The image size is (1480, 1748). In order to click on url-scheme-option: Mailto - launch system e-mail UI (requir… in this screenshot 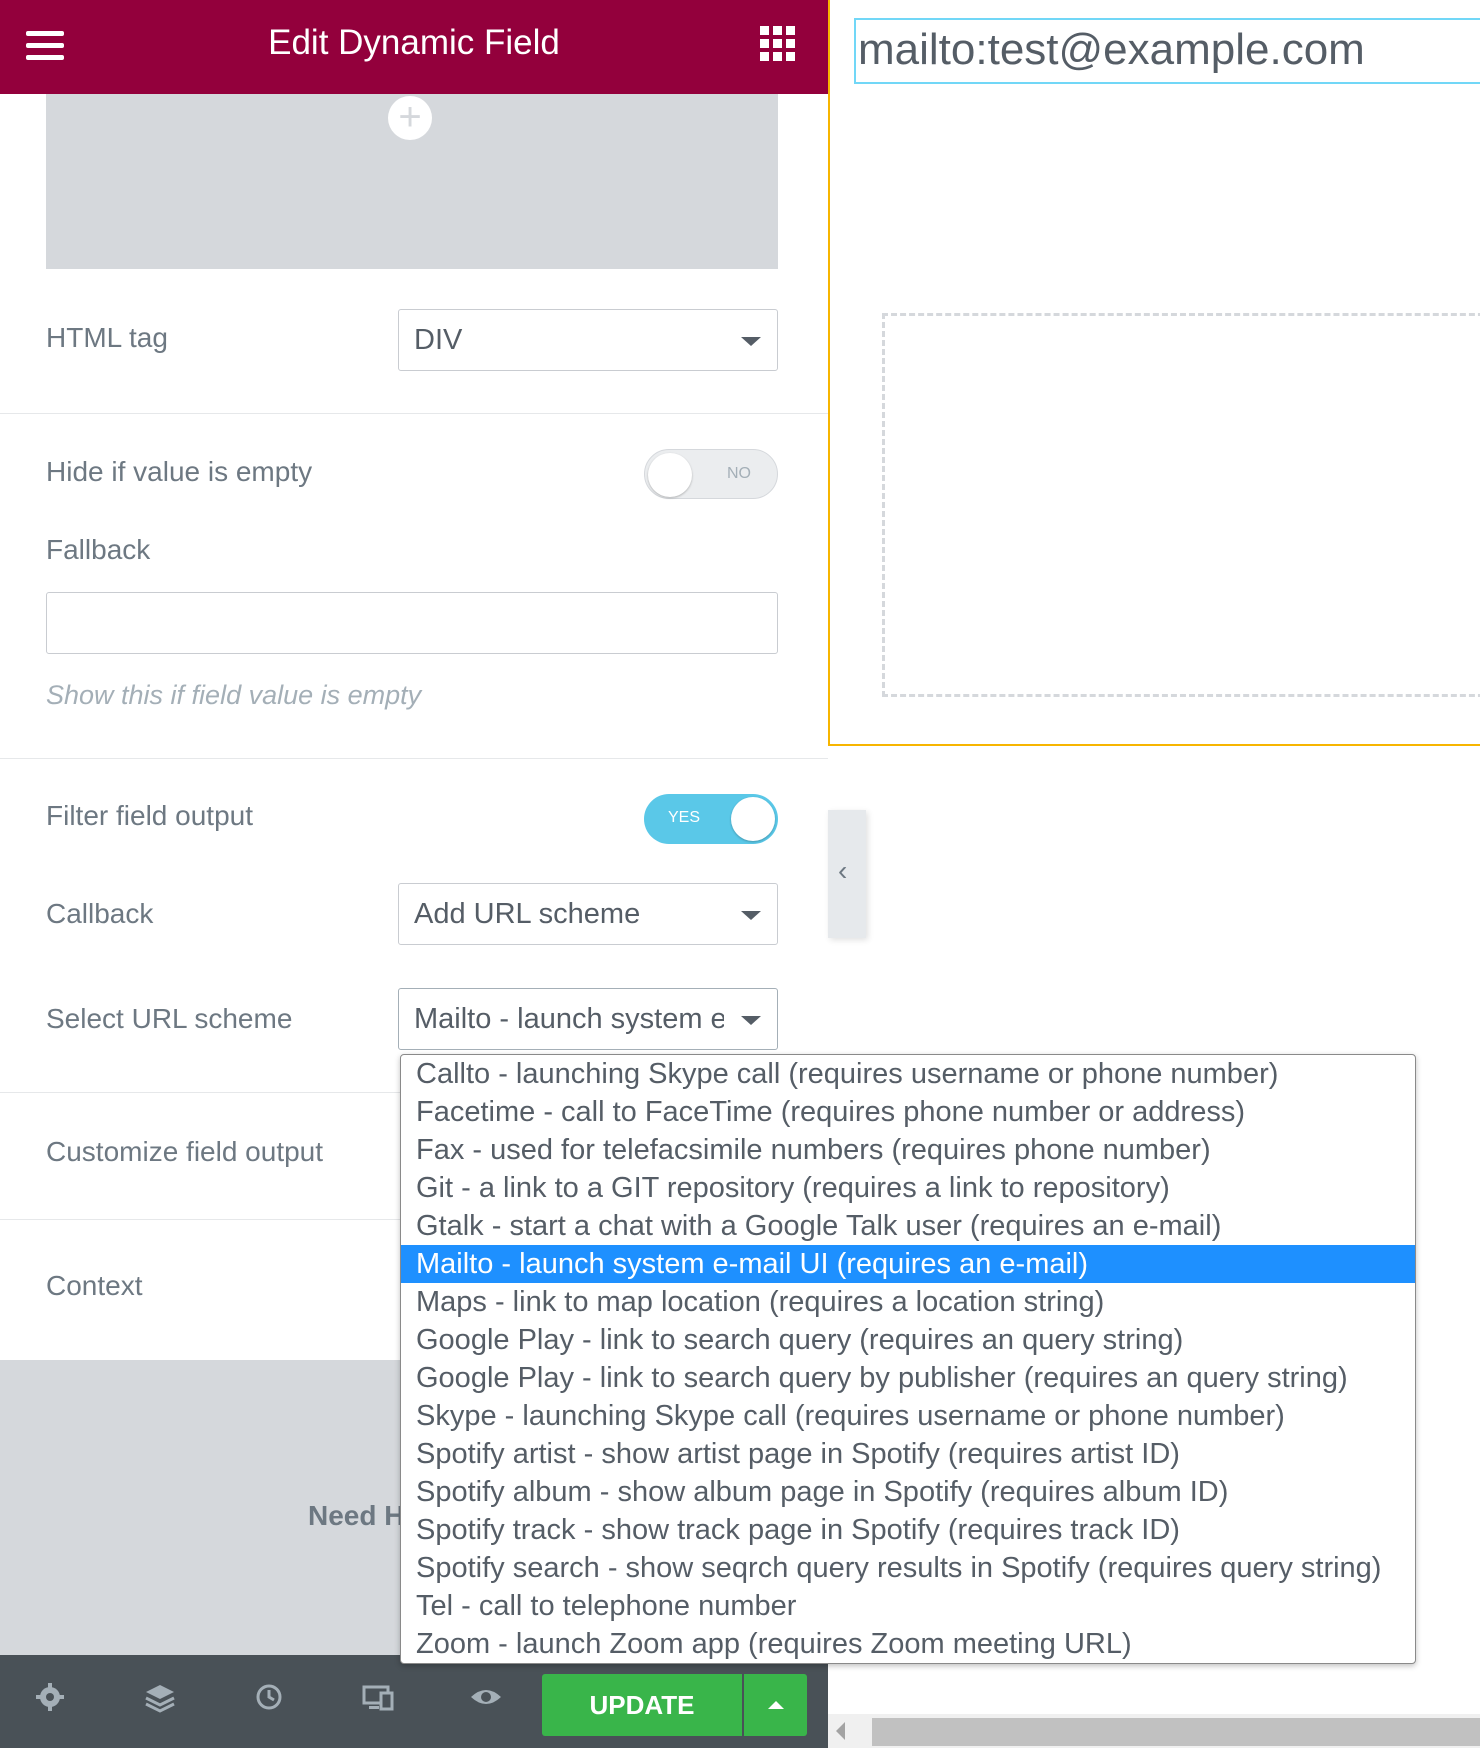, I will do `click(908, 1264)`.